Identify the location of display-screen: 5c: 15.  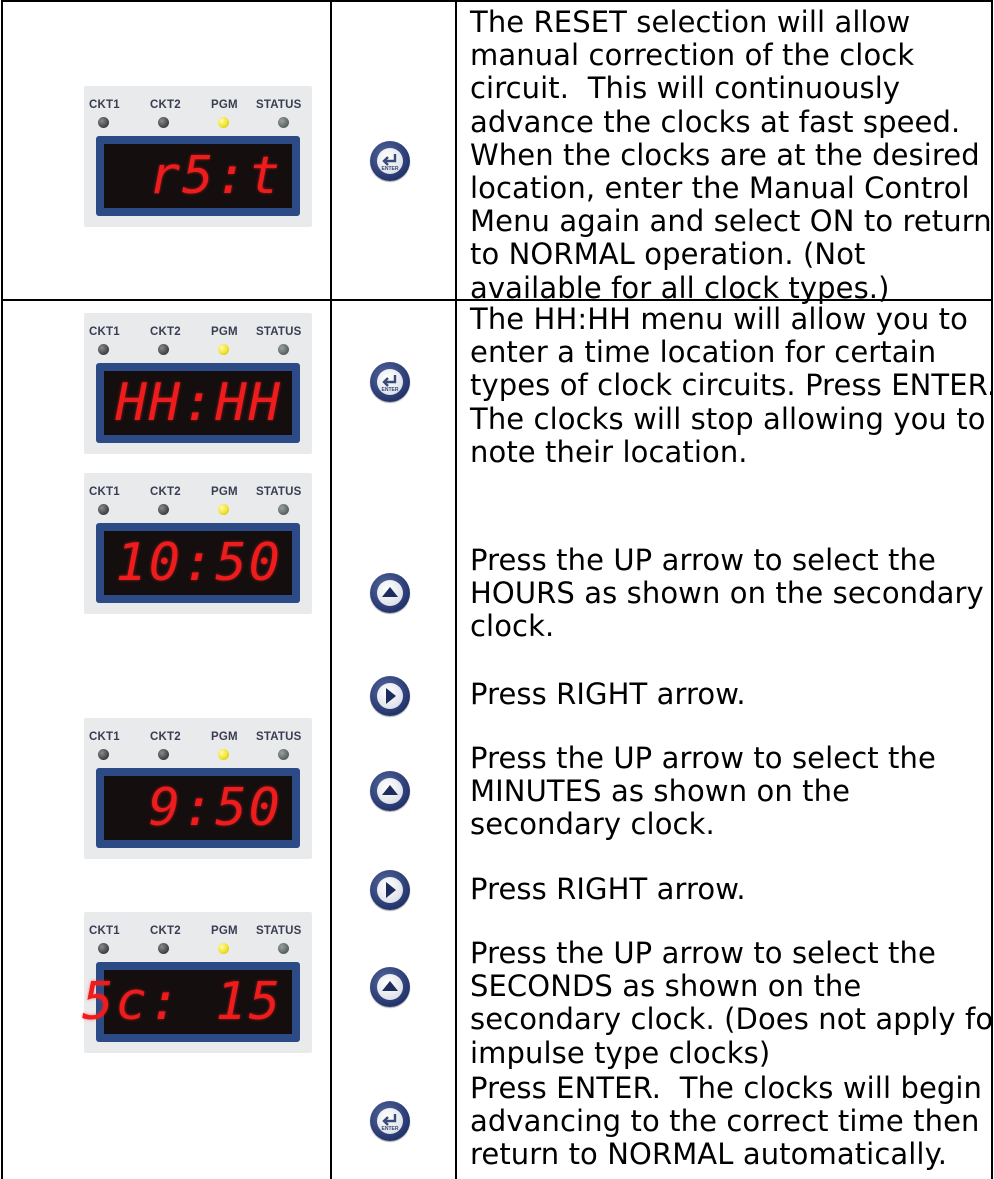
(187, 1002).